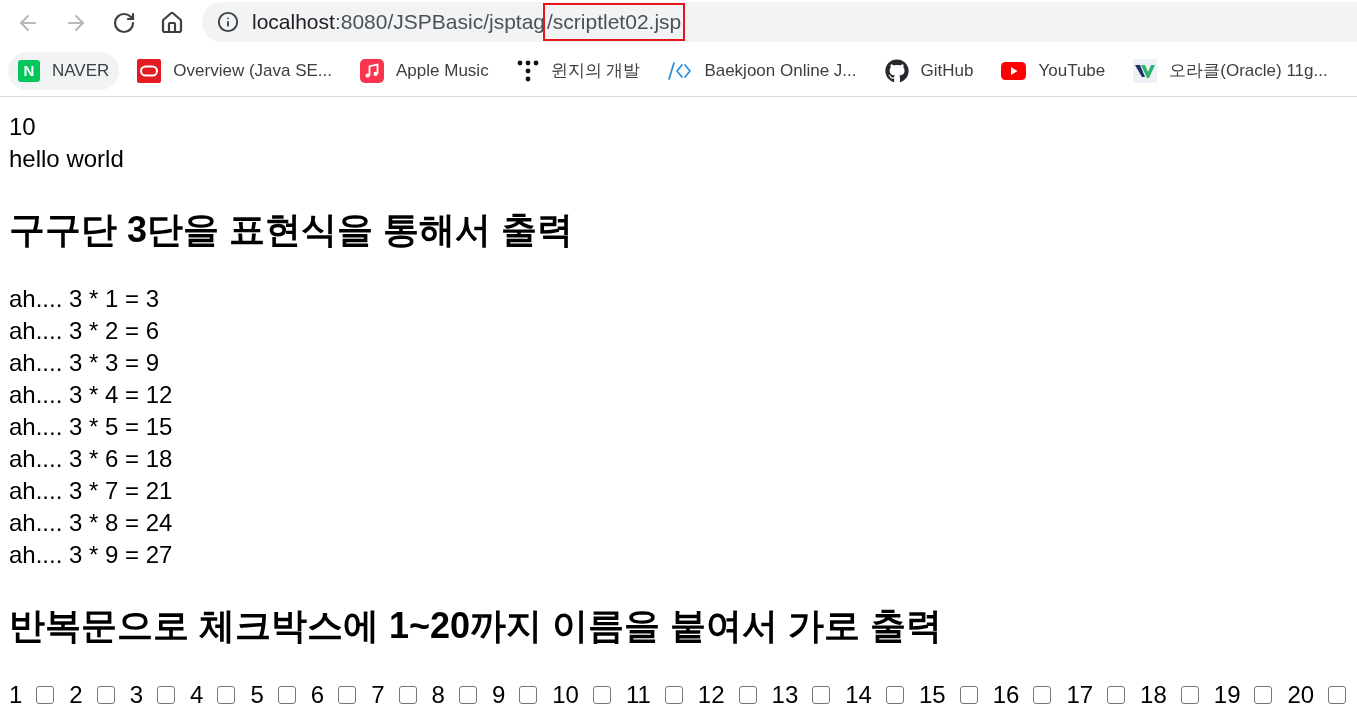  I want to click on output-line: ah.... 3 * 5 = 15, so click(91, 426).